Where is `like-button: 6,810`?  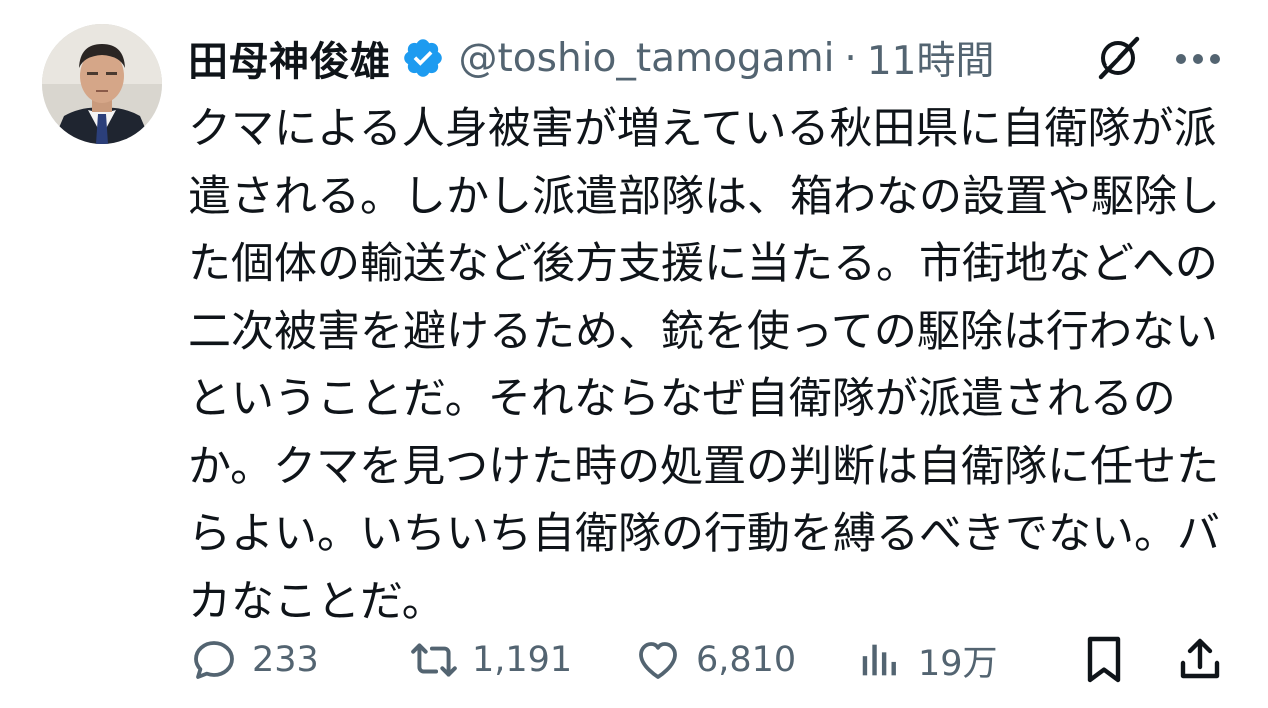
like-button: 6,810 is located at coordinates (714, 660).